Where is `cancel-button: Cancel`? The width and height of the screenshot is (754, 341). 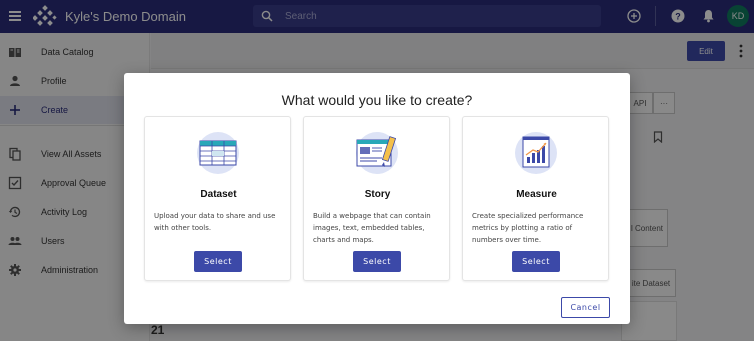
cancel-button: Cancel is located at coordinates (585, 307).